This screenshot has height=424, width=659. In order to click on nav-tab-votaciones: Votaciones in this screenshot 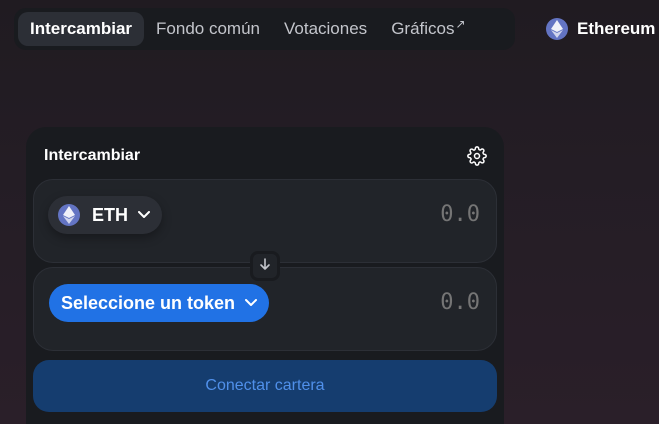, I will do `click(325, 29)`.